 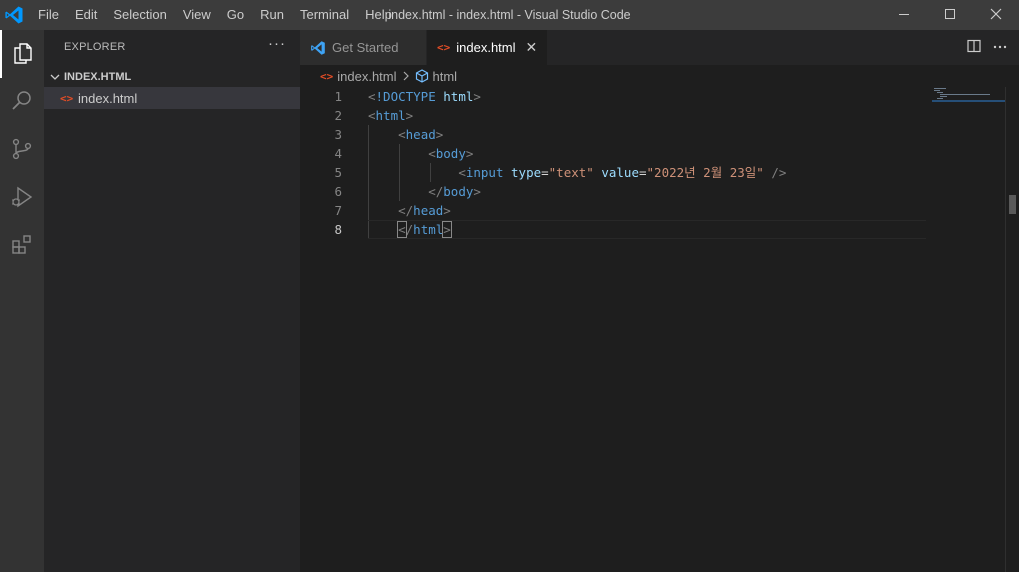 What do you see at coordinates (365, 47) in the screenshot?
I see `tab-label: Get Started` at bounding box center [365, 47].